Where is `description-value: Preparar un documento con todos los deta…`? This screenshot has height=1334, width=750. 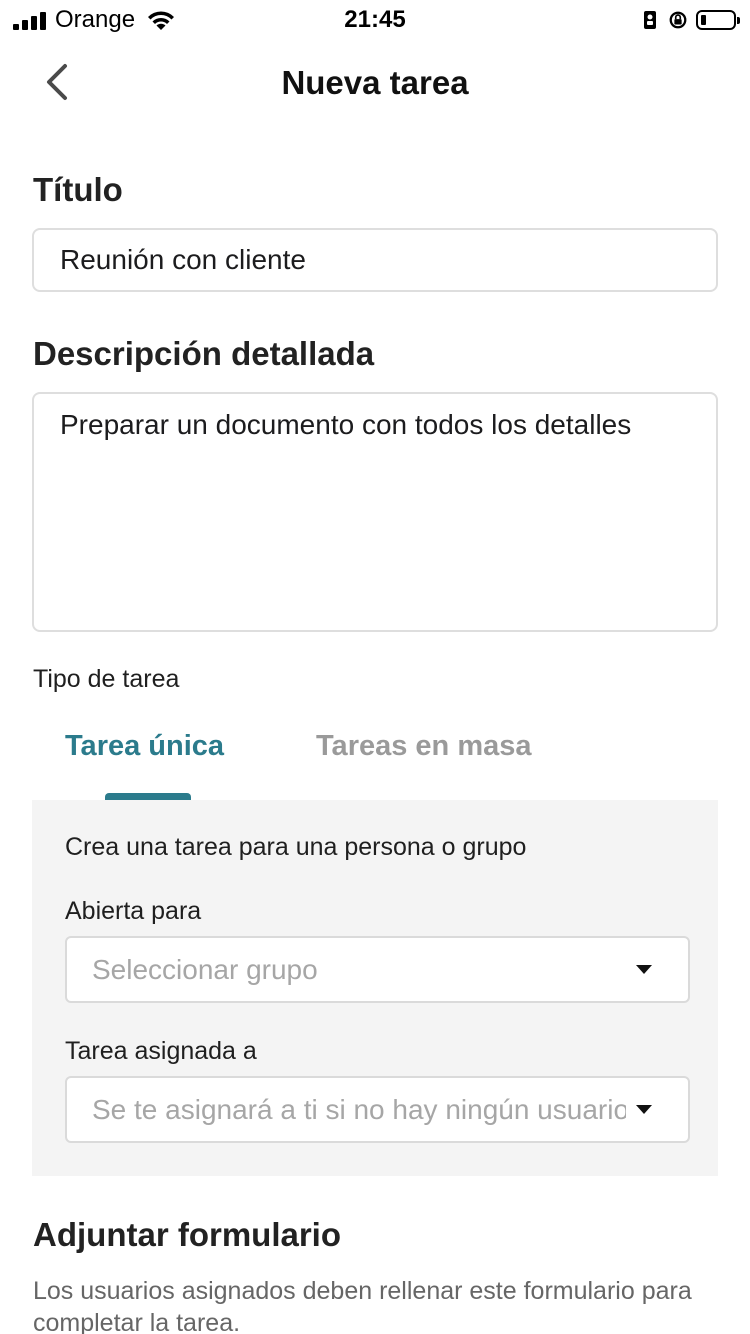 description-value: Preparar un documento con todos los deta… is located at coordinates (346, 424).